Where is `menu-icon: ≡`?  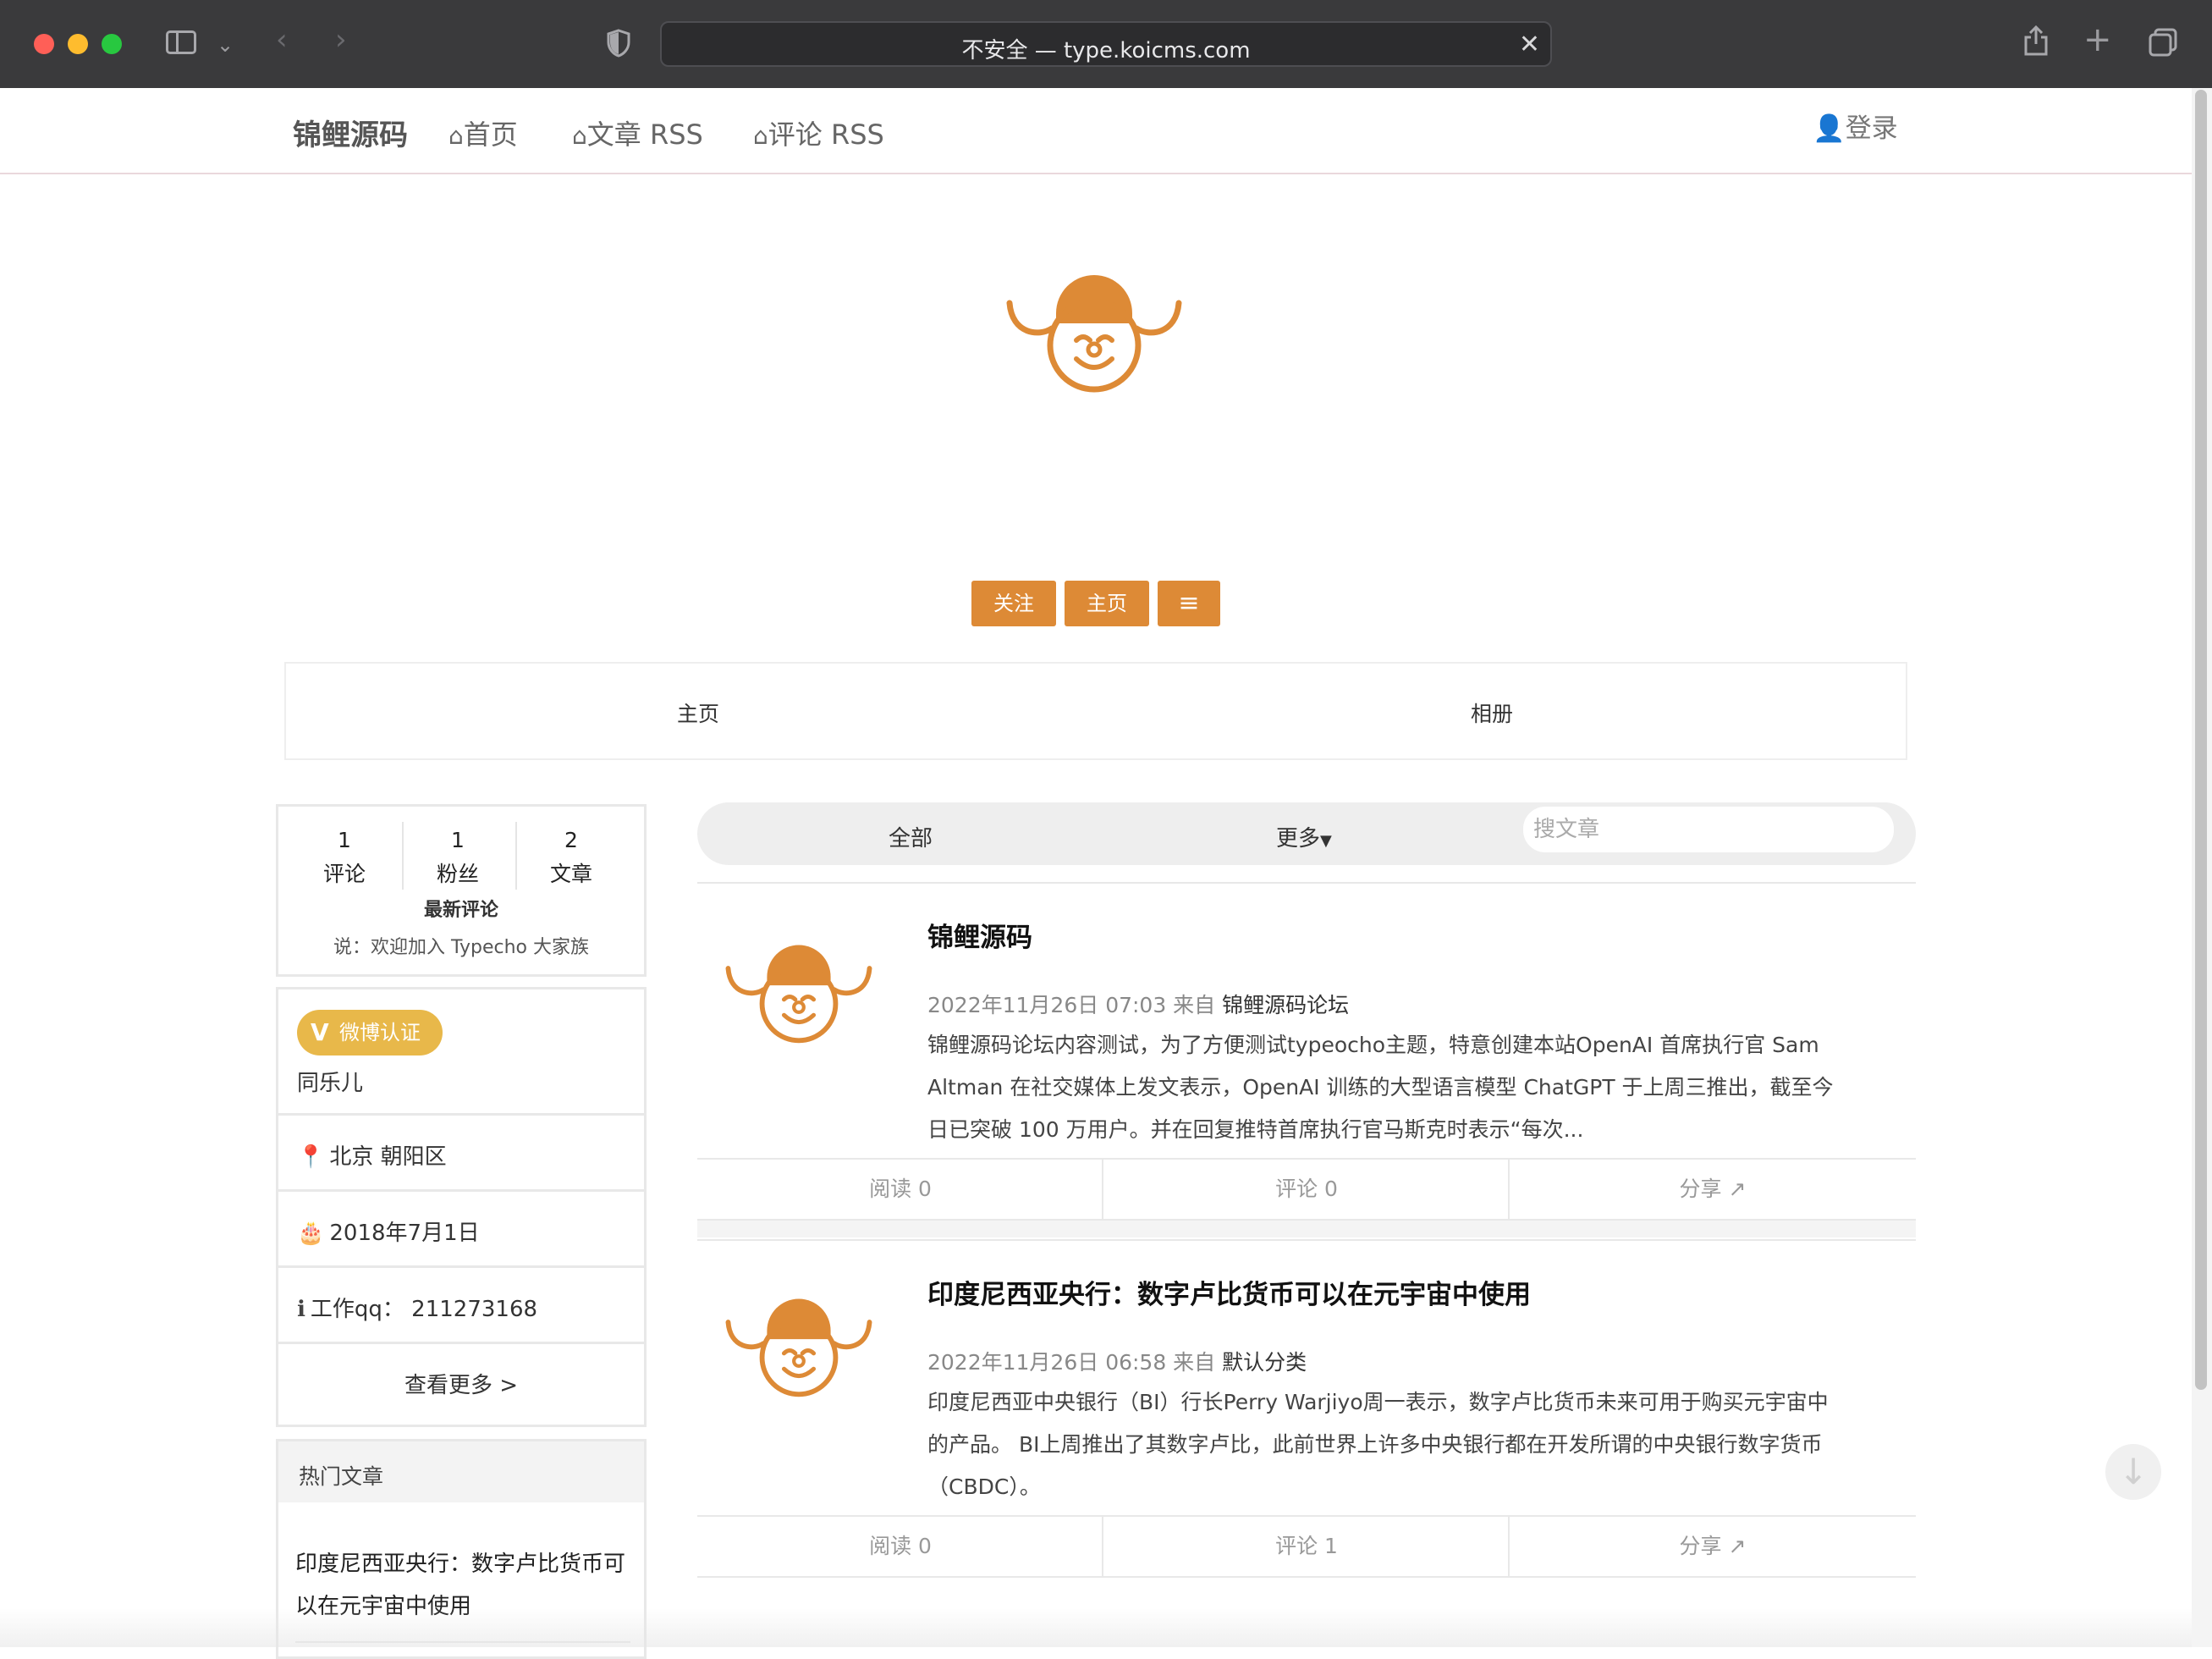 menu-icon: ≡ is located at coordinates (1189, 603).